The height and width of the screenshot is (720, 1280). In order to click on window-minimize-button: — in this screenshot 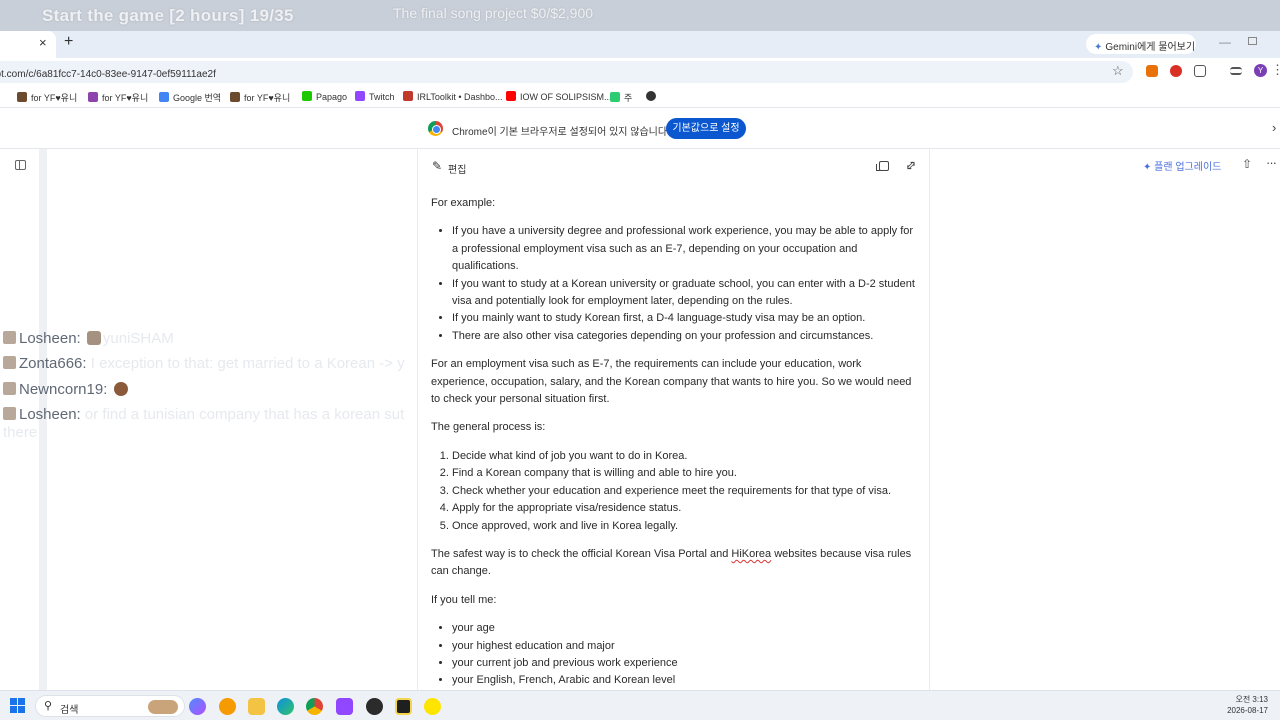, I will do `click(1225, 42)`.